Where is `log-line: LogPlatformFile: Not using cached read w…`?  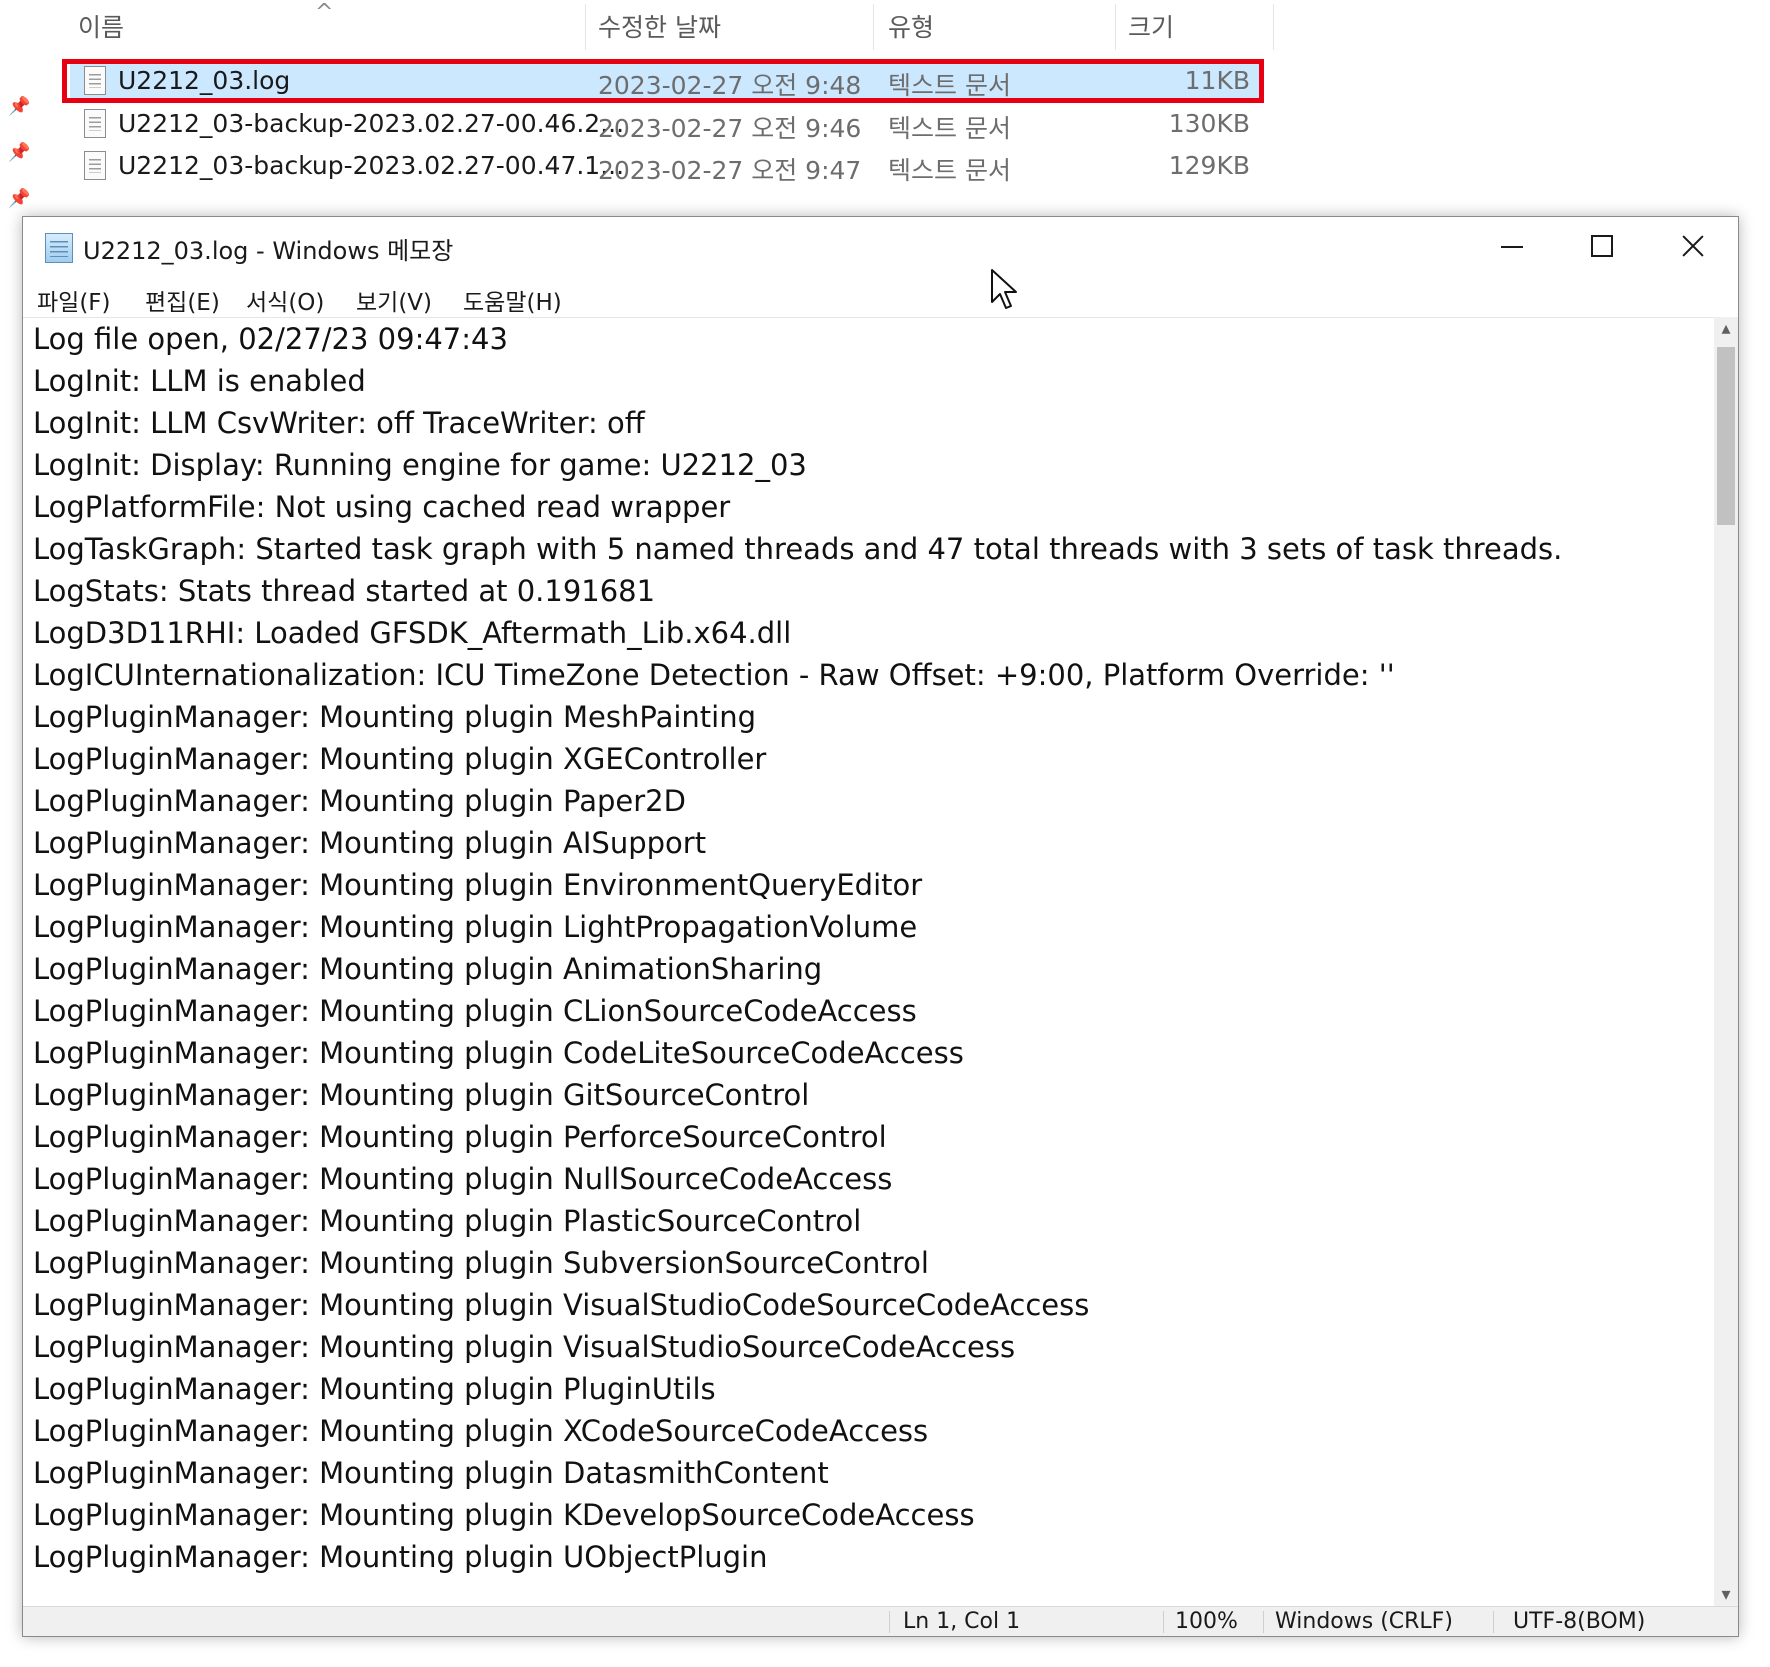 log-line: LogPlatformFile: Not using cached read w… is located at coordinates (382, 507).